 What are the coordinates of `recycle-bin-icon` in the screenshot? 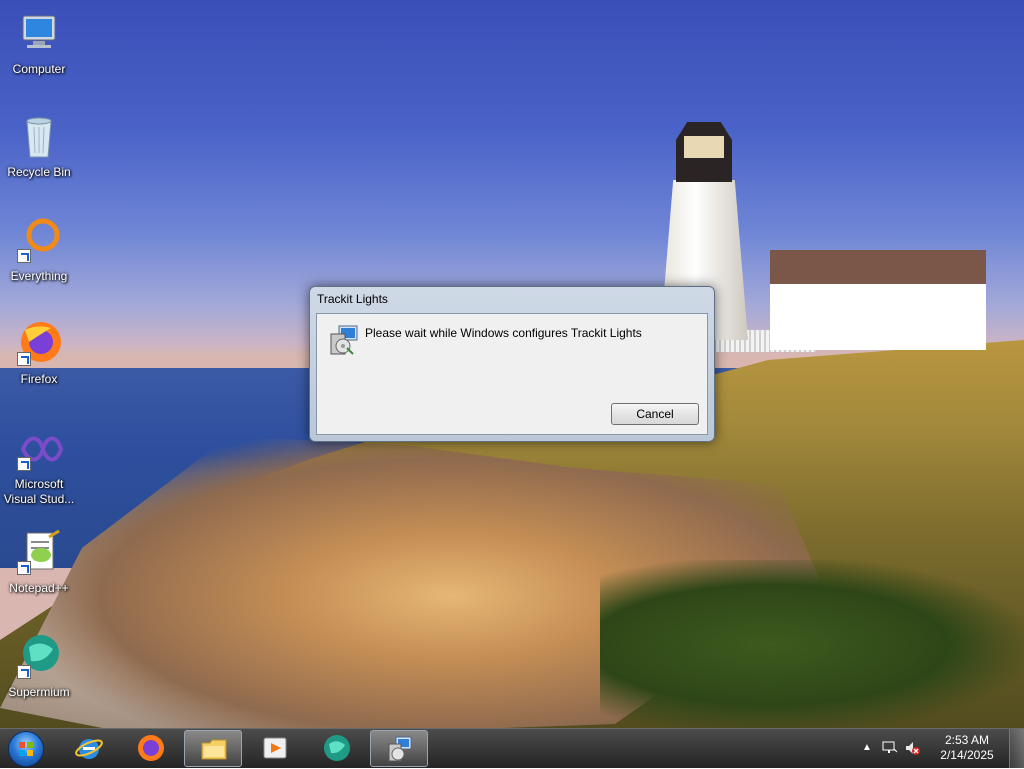 It's located at (39, 137).